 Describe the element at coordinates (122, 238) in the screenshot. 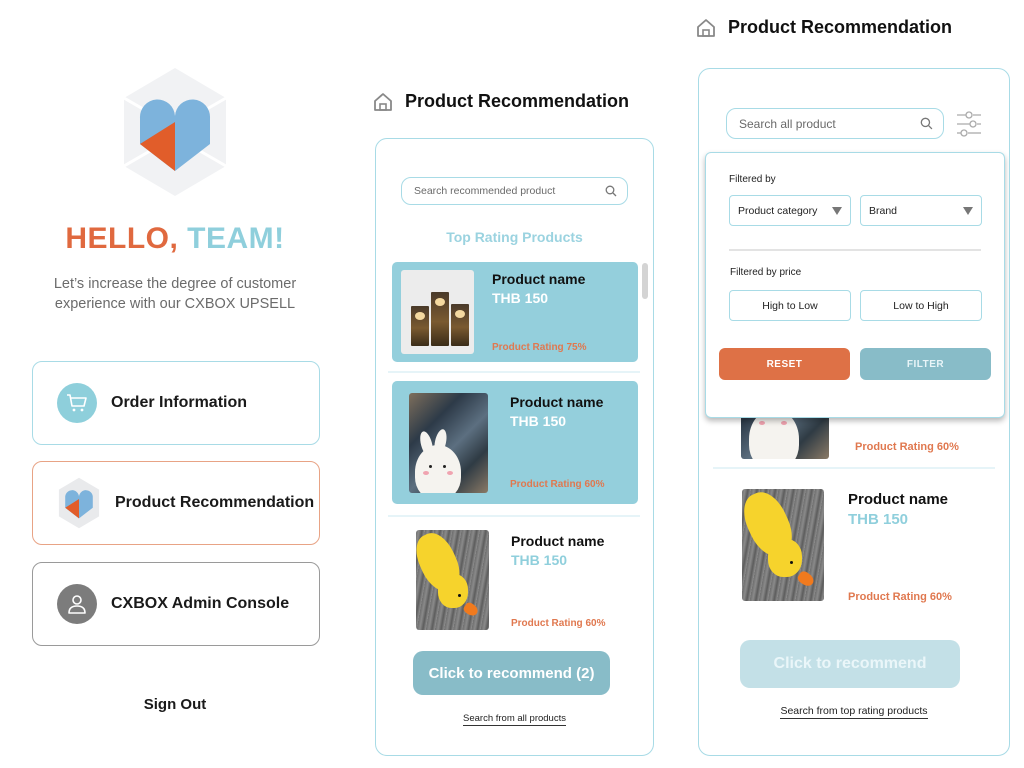

I see `greeting-hello: HELLO,` at that location.